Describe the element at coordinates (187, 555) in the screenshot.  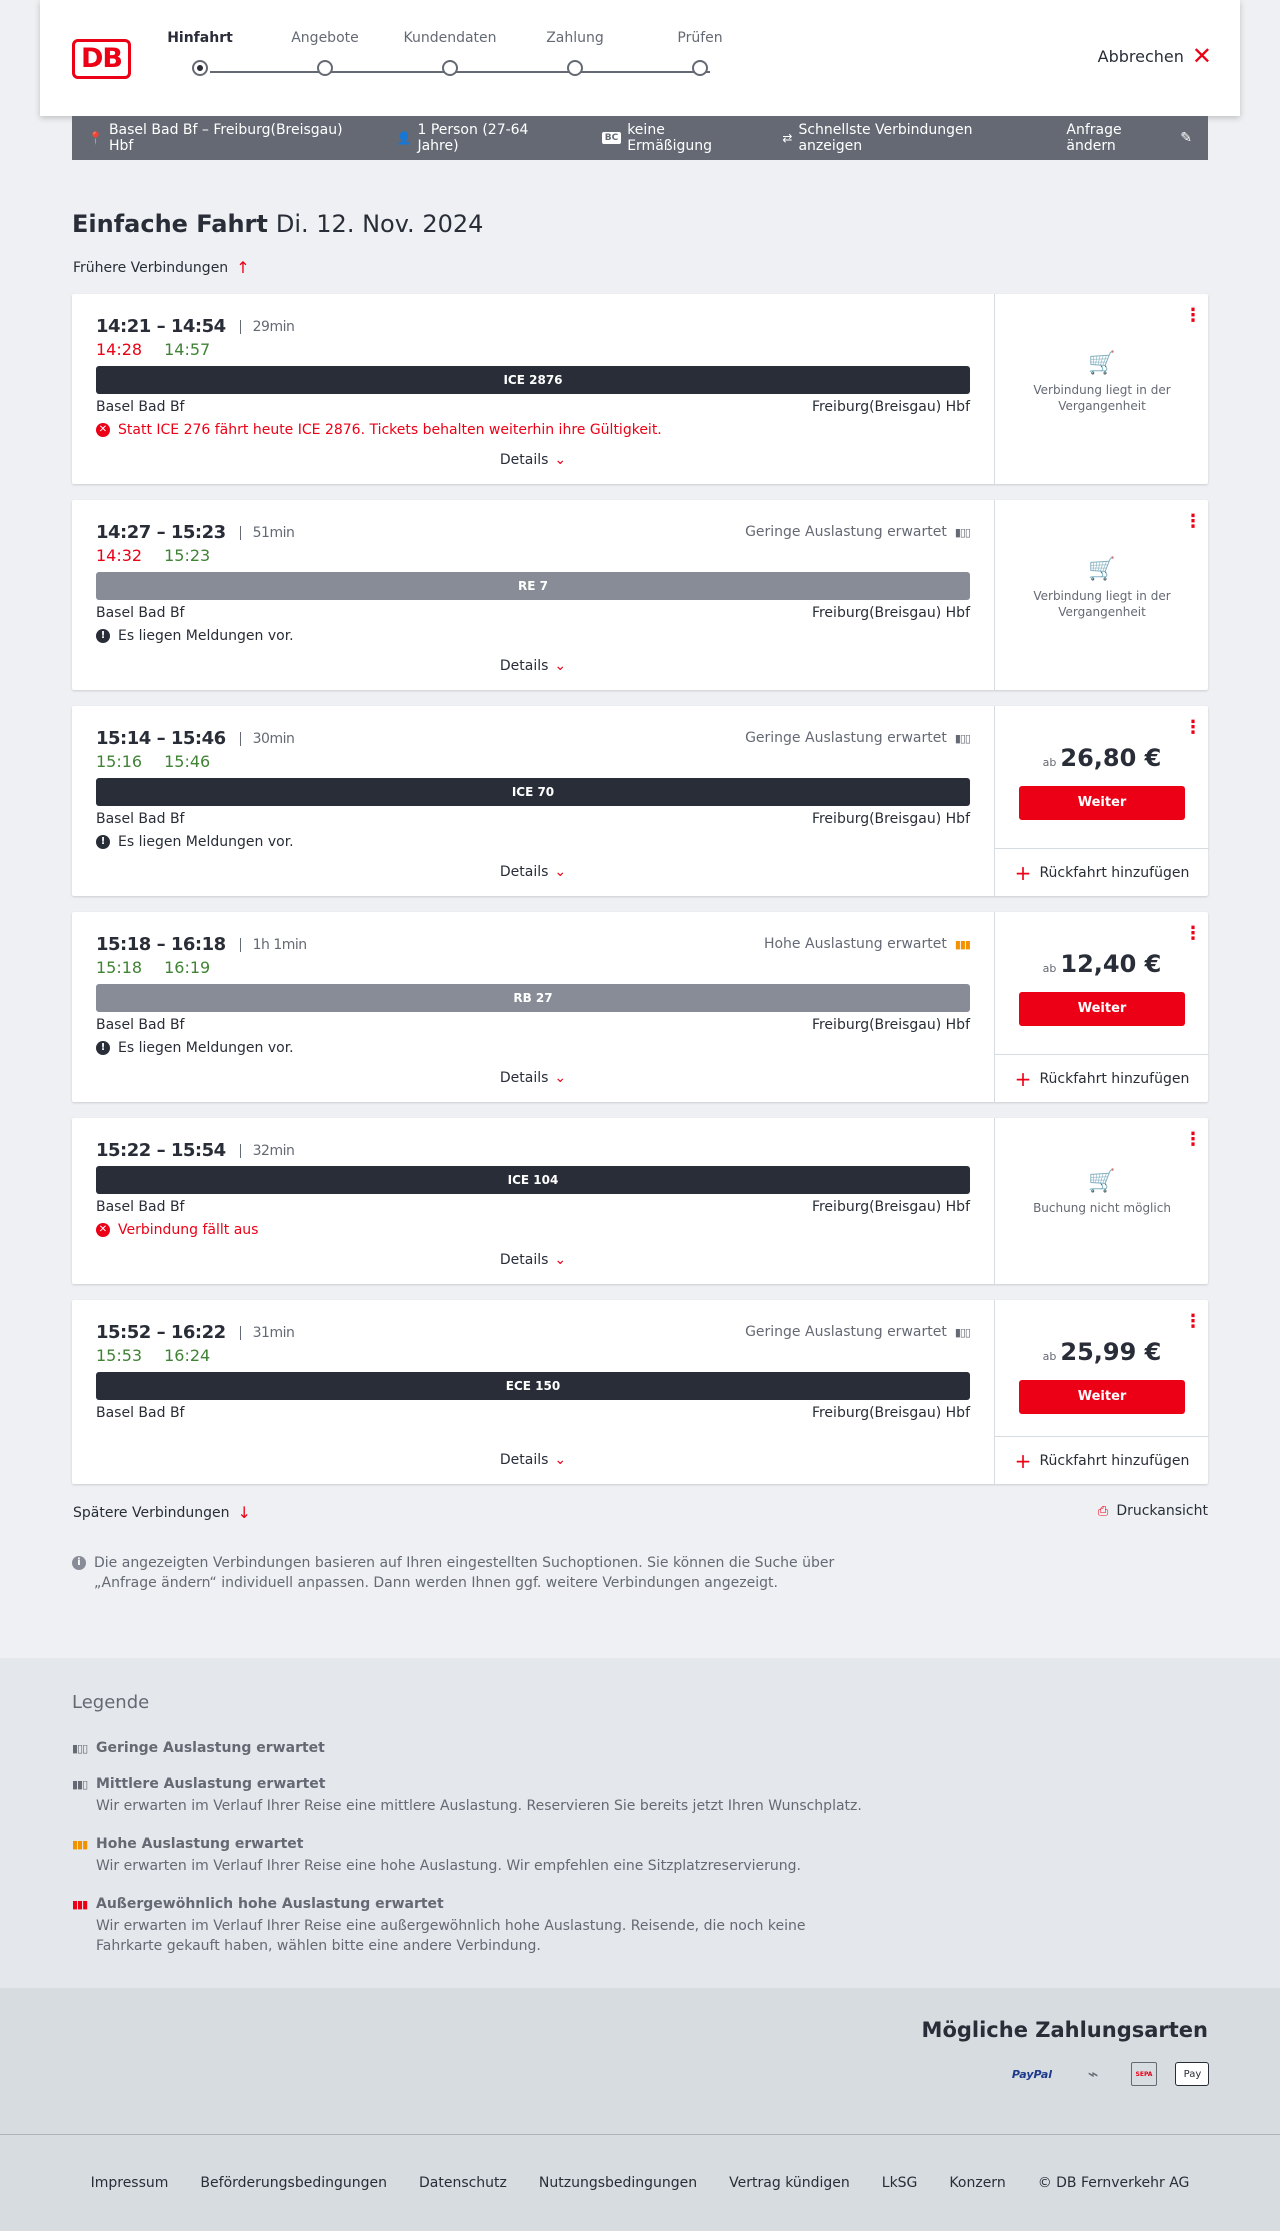
I see `realtime-arrival: 15:23` at that location.